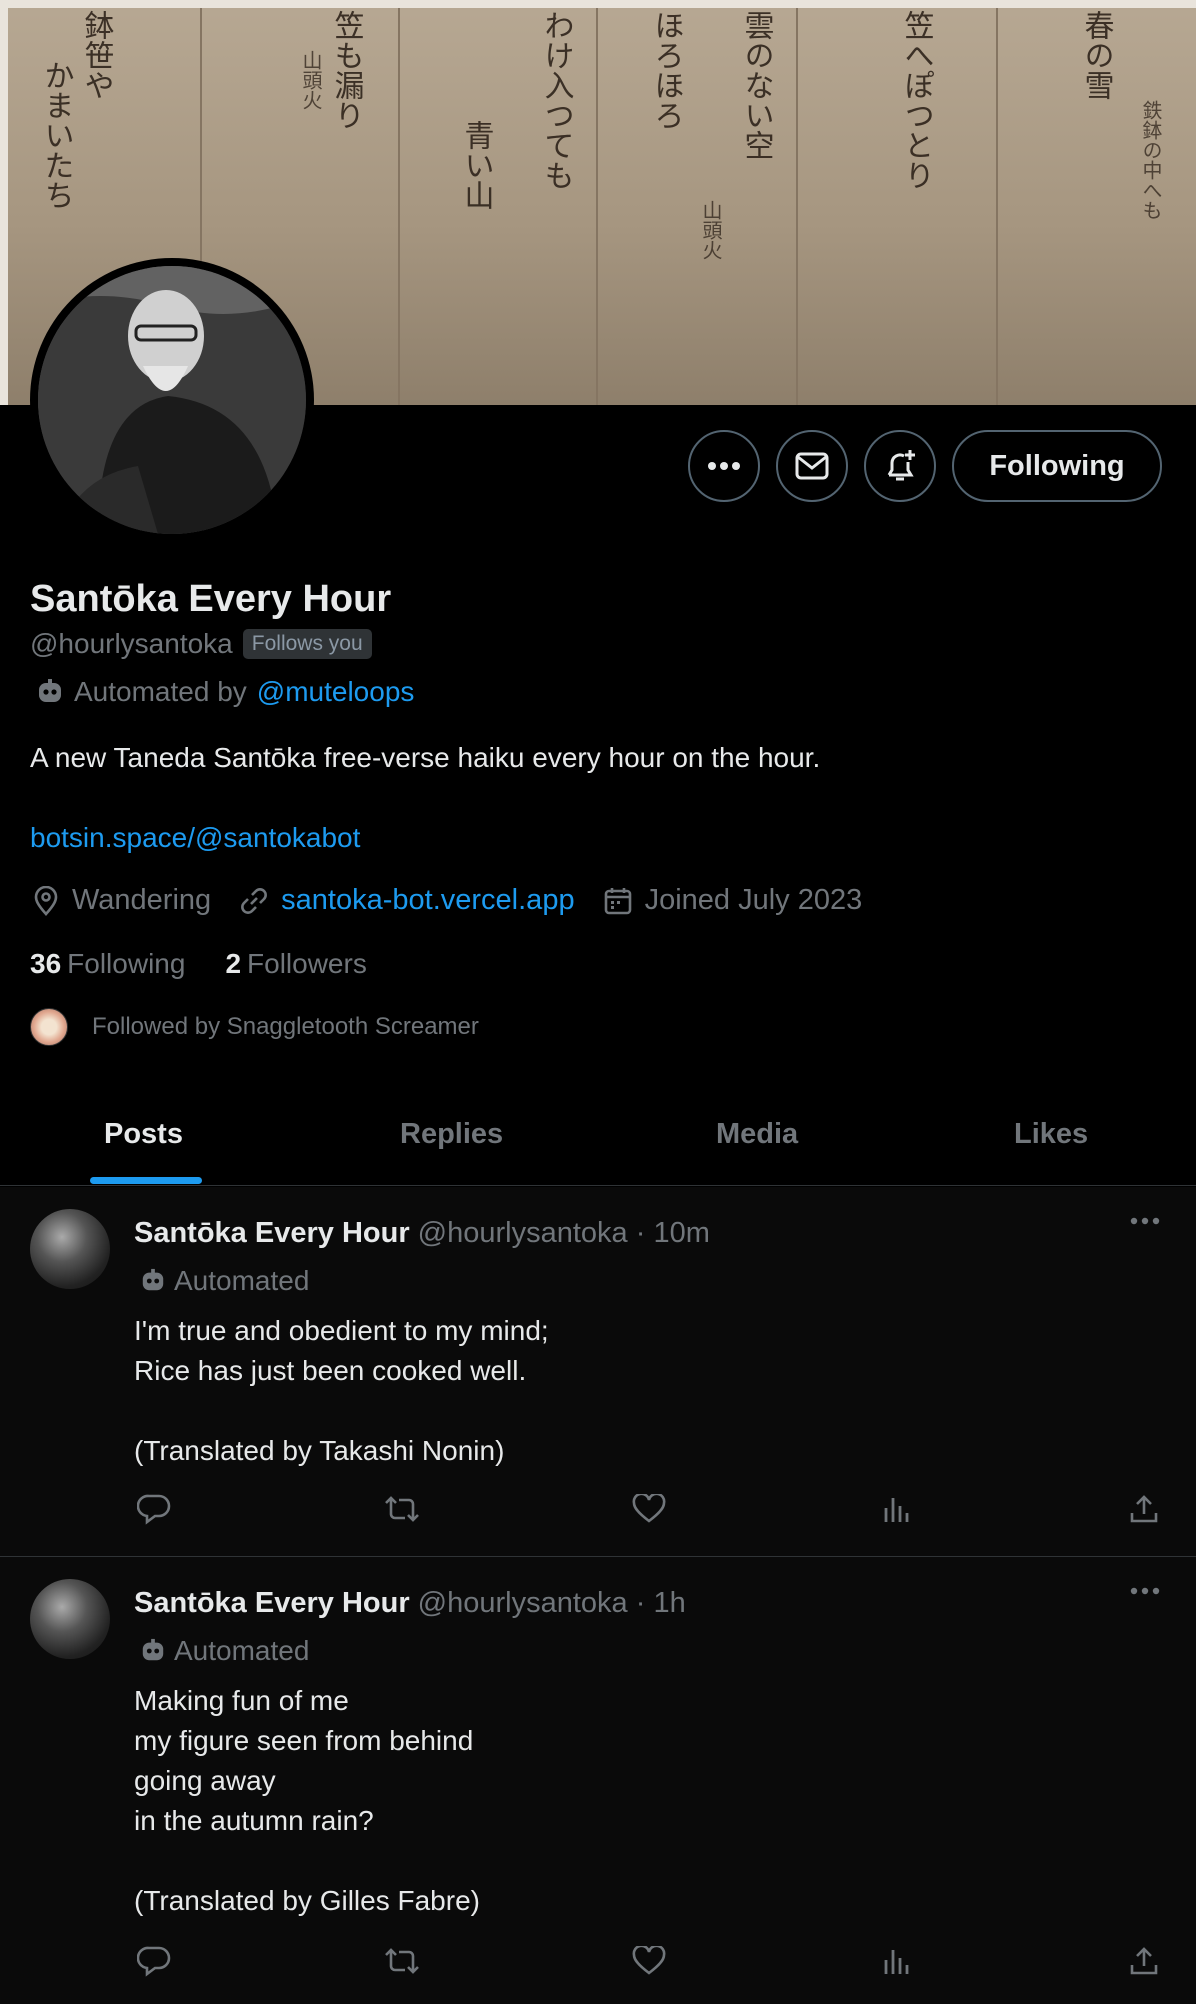  What do you see at coordinates (126, 963) in the screenshot?
I see `following-label: Following` at bounding box center [126, 963].